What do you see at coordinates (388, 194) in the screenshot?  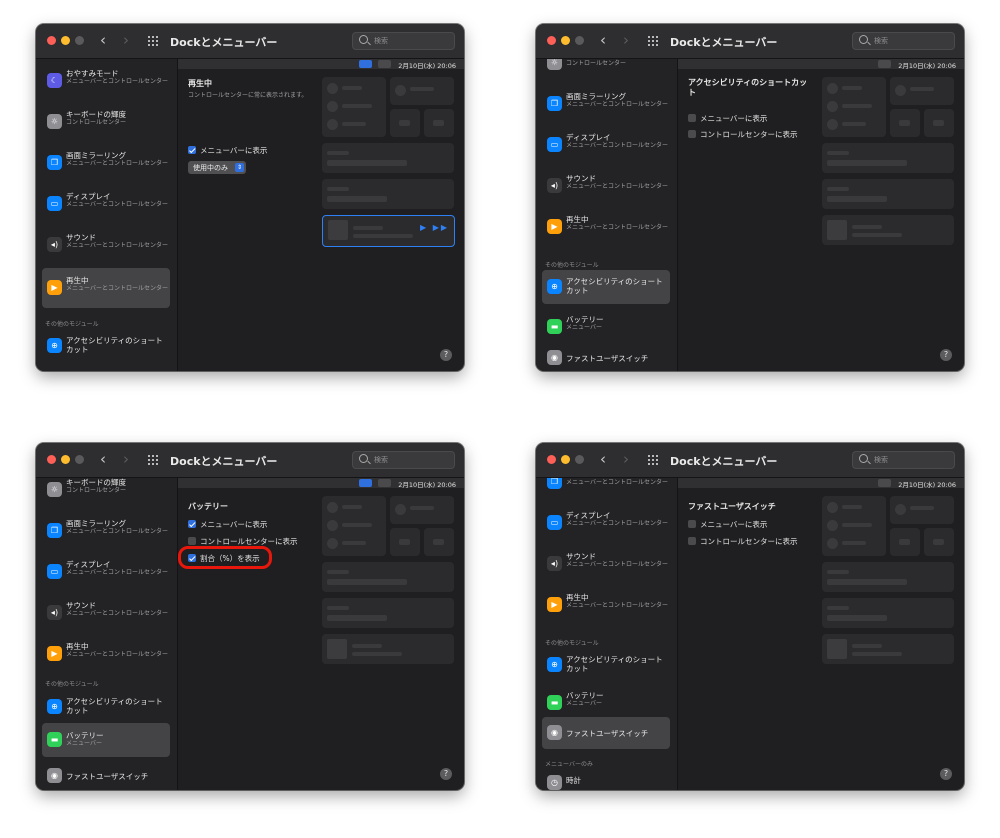 I see `preview-tile-sound` at bounding box center [388, 194].